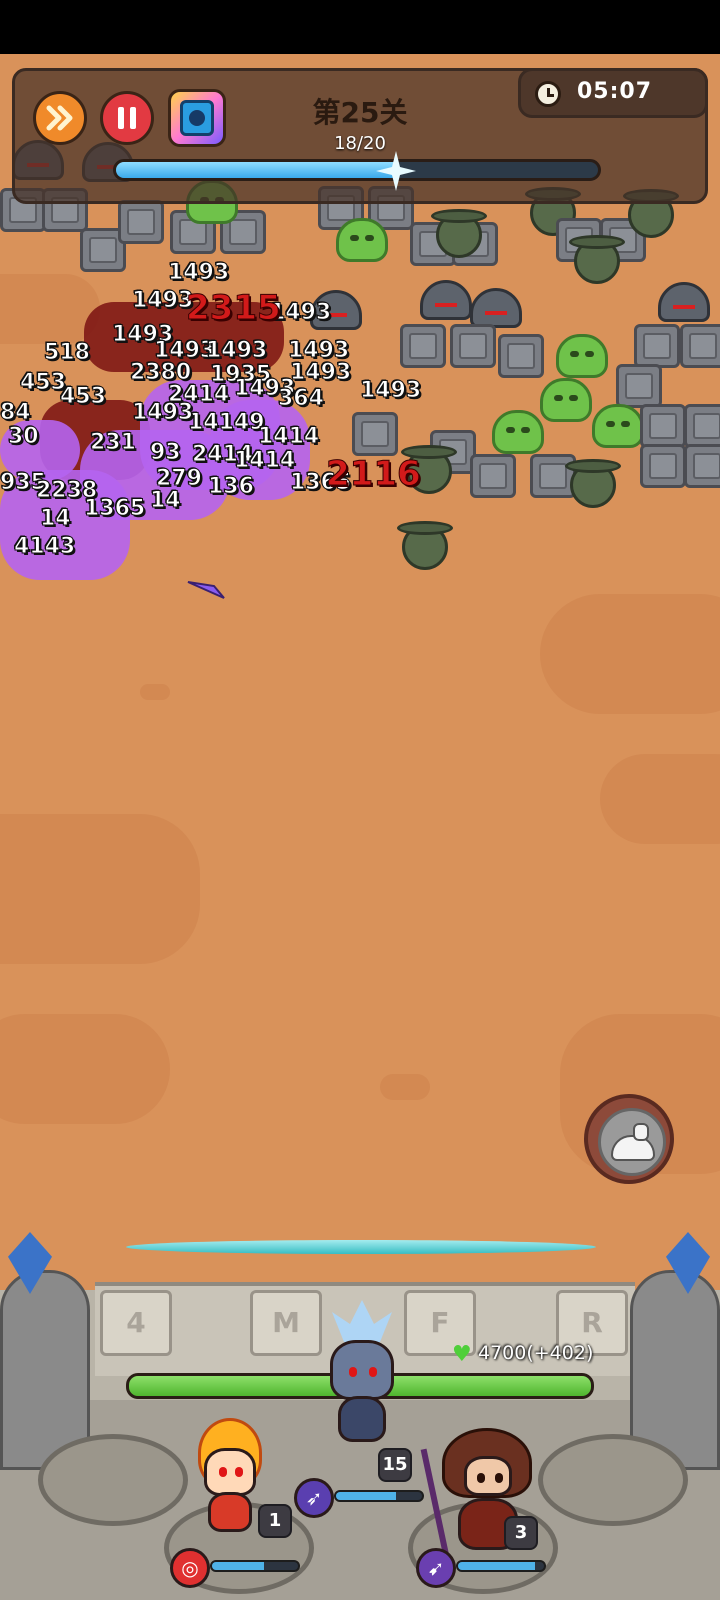 This screenshot has height=1600, width=720. Describe the element at coordinates (136, 1323) in the screenshot. I see `wall-rune-slab: 4` at that location.